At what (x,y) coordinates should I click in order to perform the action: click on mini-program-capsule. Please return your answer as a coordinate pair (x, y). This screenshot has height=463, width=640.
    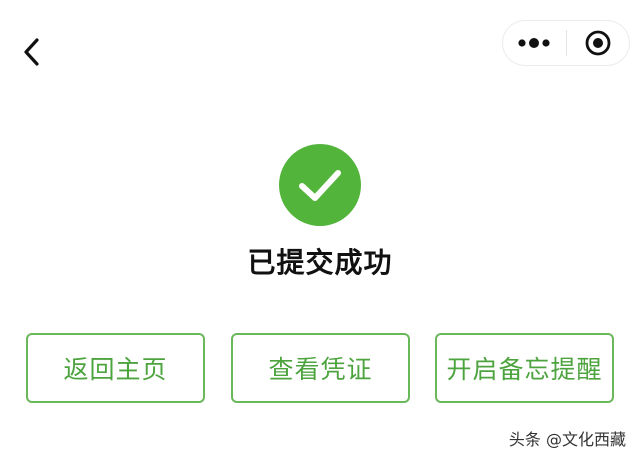
    Looking at the image, I should click on (566, 43).